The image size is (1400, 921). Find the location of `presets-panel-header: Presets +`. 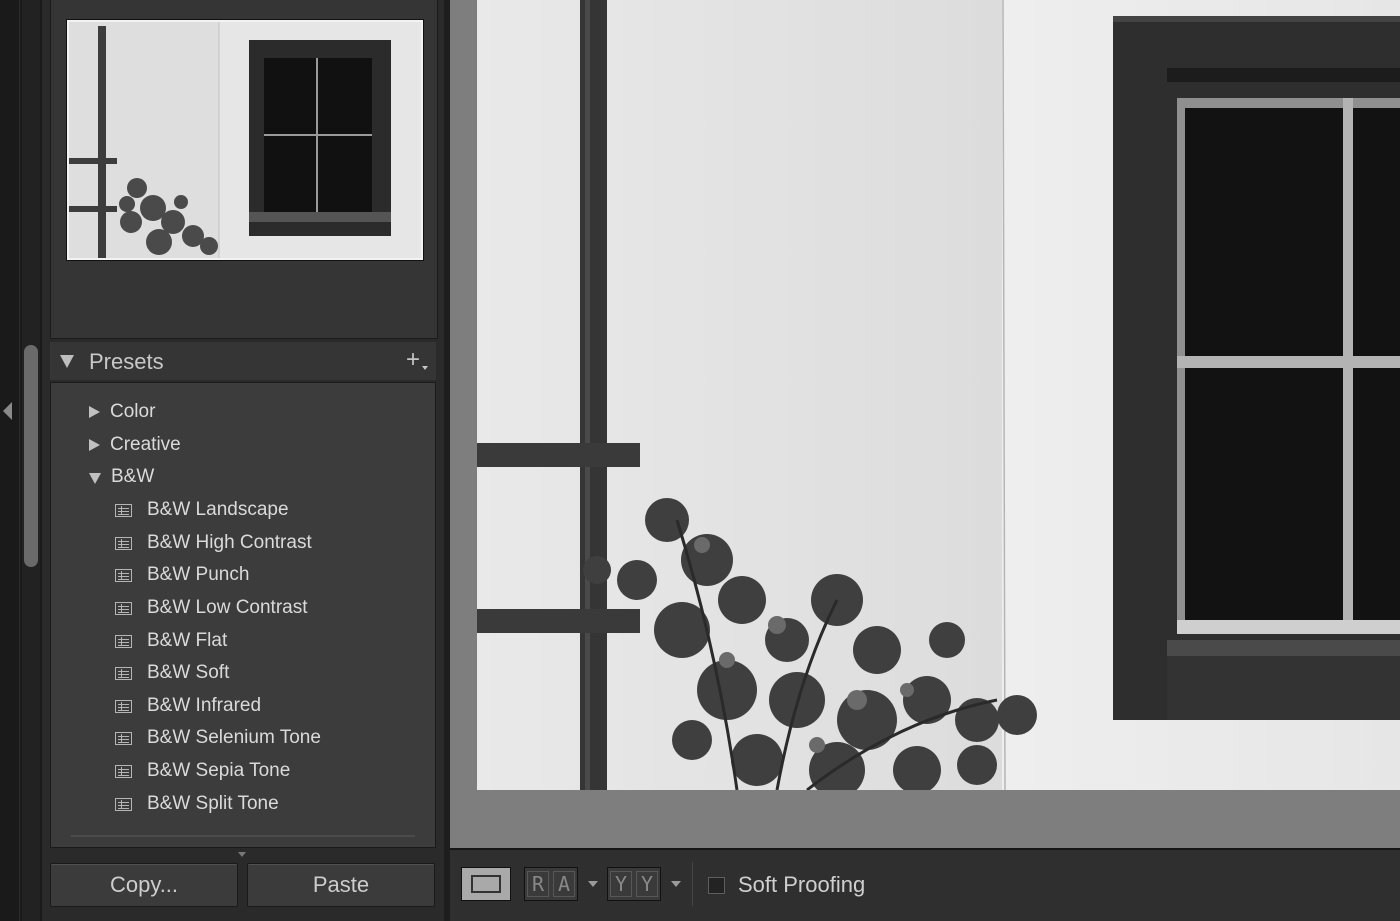

presets-panel-header: Presets + is located at coordinates (243, 361).